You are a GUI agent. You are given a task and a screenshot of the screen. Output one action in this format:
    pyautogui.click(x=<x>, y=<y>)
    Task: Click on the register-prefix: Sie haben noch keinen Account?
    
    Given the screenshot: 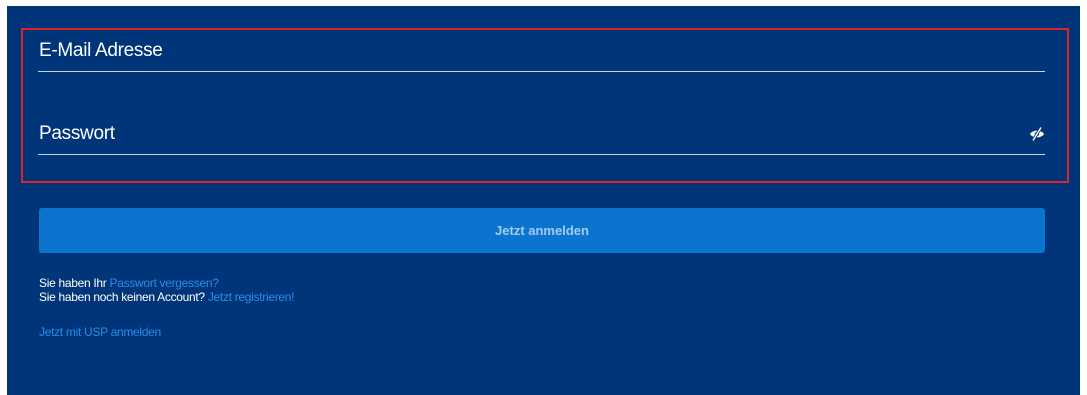 What is the action you would take?
    pyautogui.click(x=122, y=297)
    